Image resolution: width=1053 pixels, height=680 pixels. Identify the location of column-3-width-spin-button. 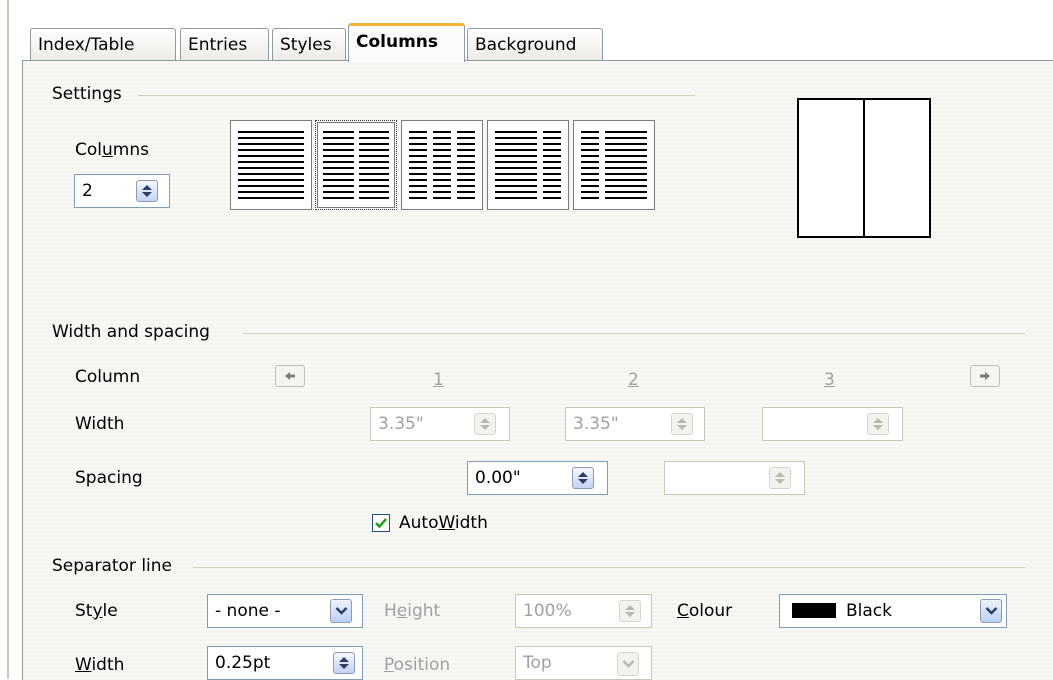
(878, 424).